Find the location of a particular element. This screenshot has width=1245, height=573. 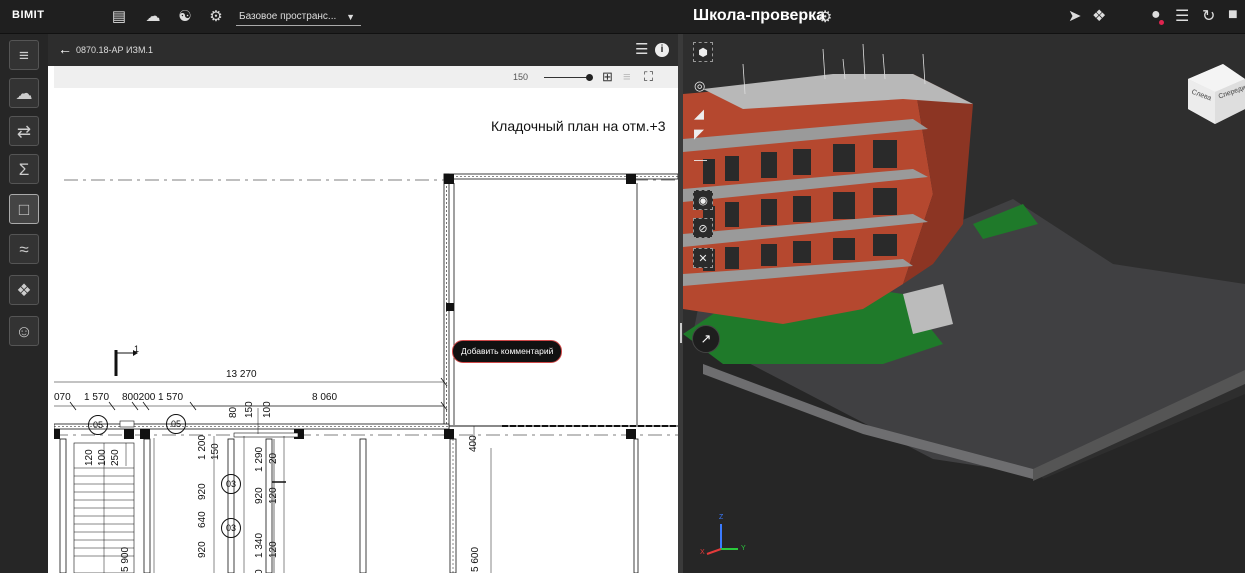

dimension-label: 1 340 is located at coordinates (259, 545).